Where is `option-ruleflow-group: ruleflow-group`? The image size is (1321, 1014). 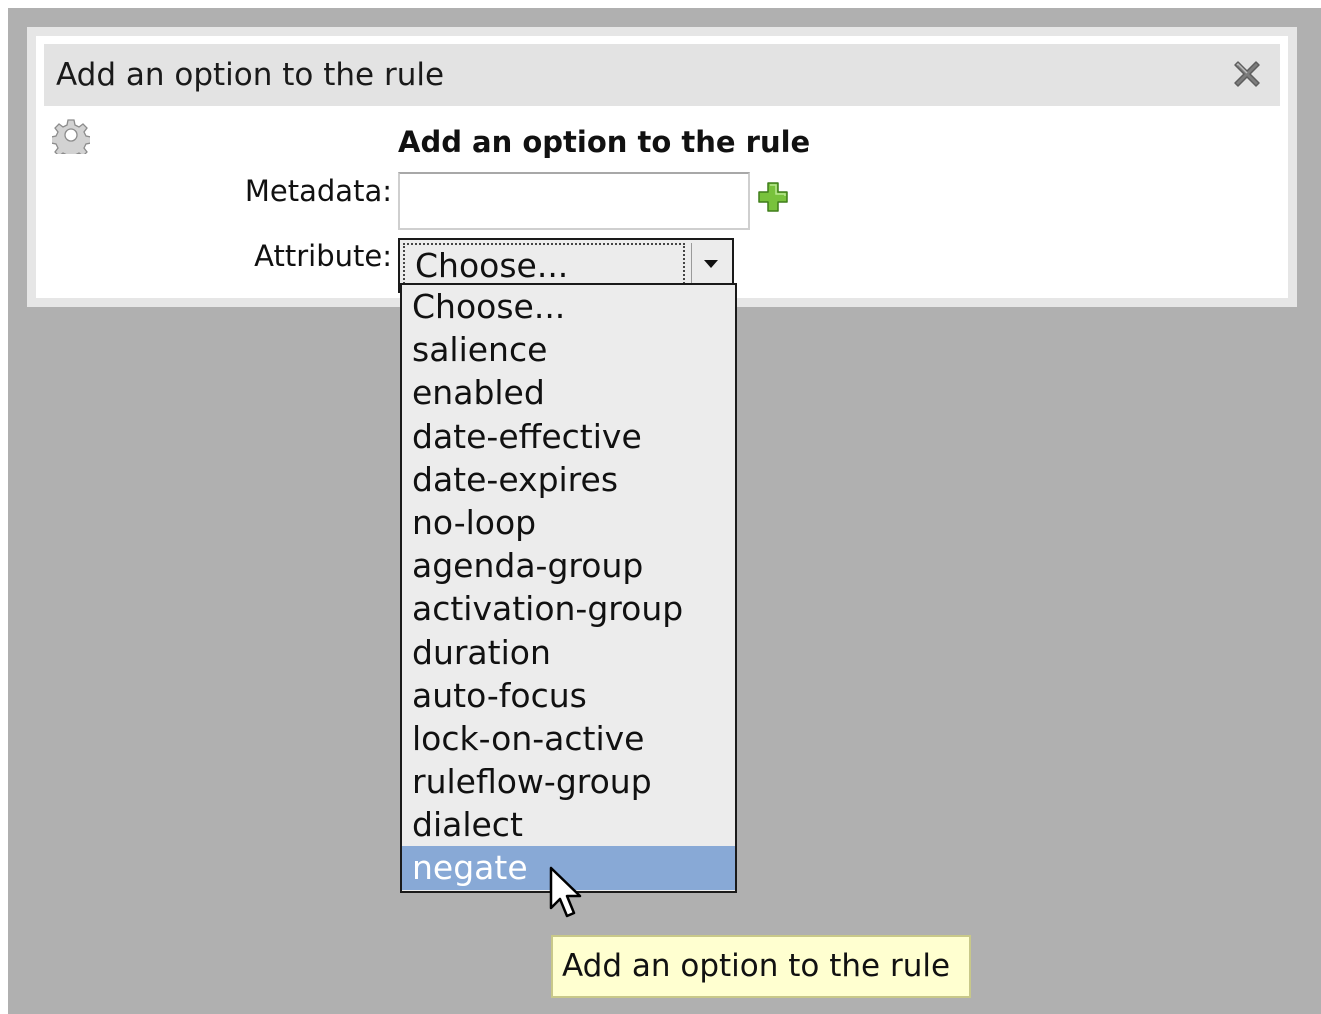 option-ruleflow-group: ruleflow-group is located at coordinates (568, 781).